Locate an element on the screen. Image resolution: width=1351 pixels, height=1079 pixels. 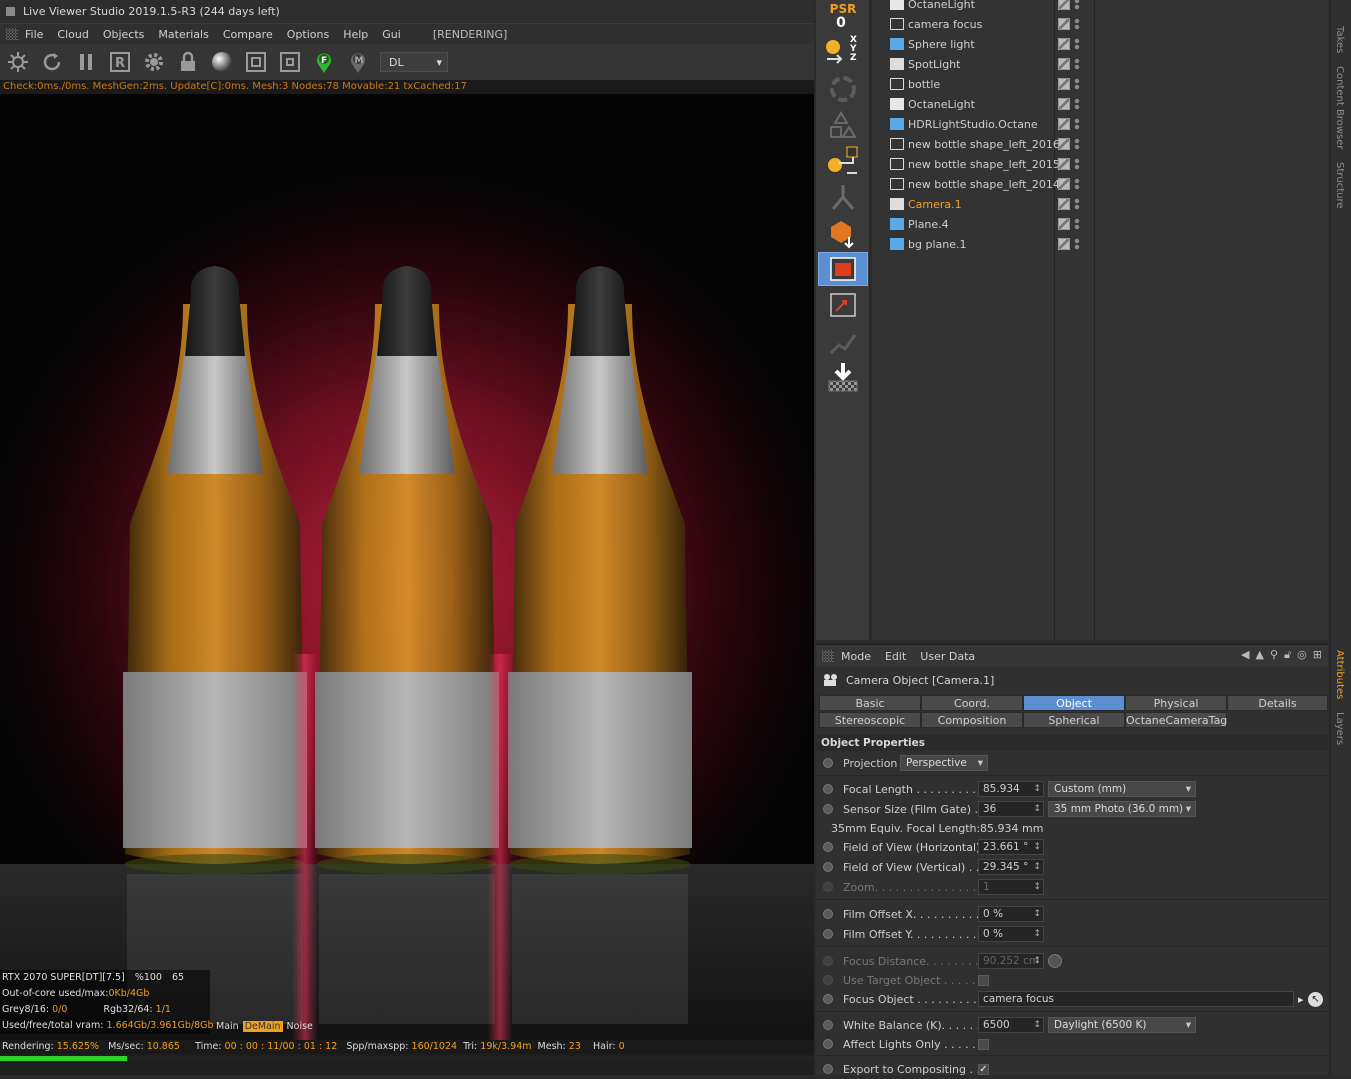
object-row: new bottle shape_left_2014 is located at coordinates (1100, 184).